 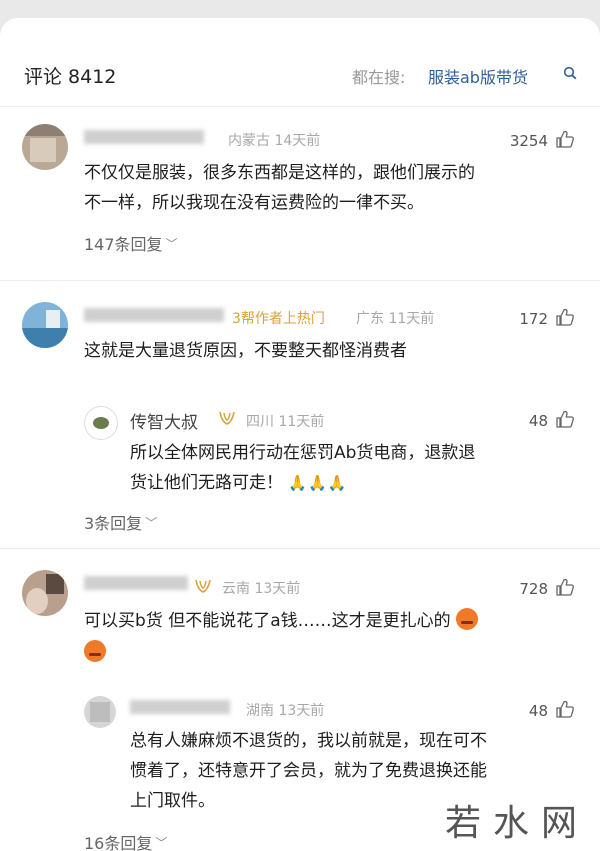 What do you see at coordinates (379, 77) in the screenshot?
I see `search-label: 都在搜:` at bounding box center [379, 77].